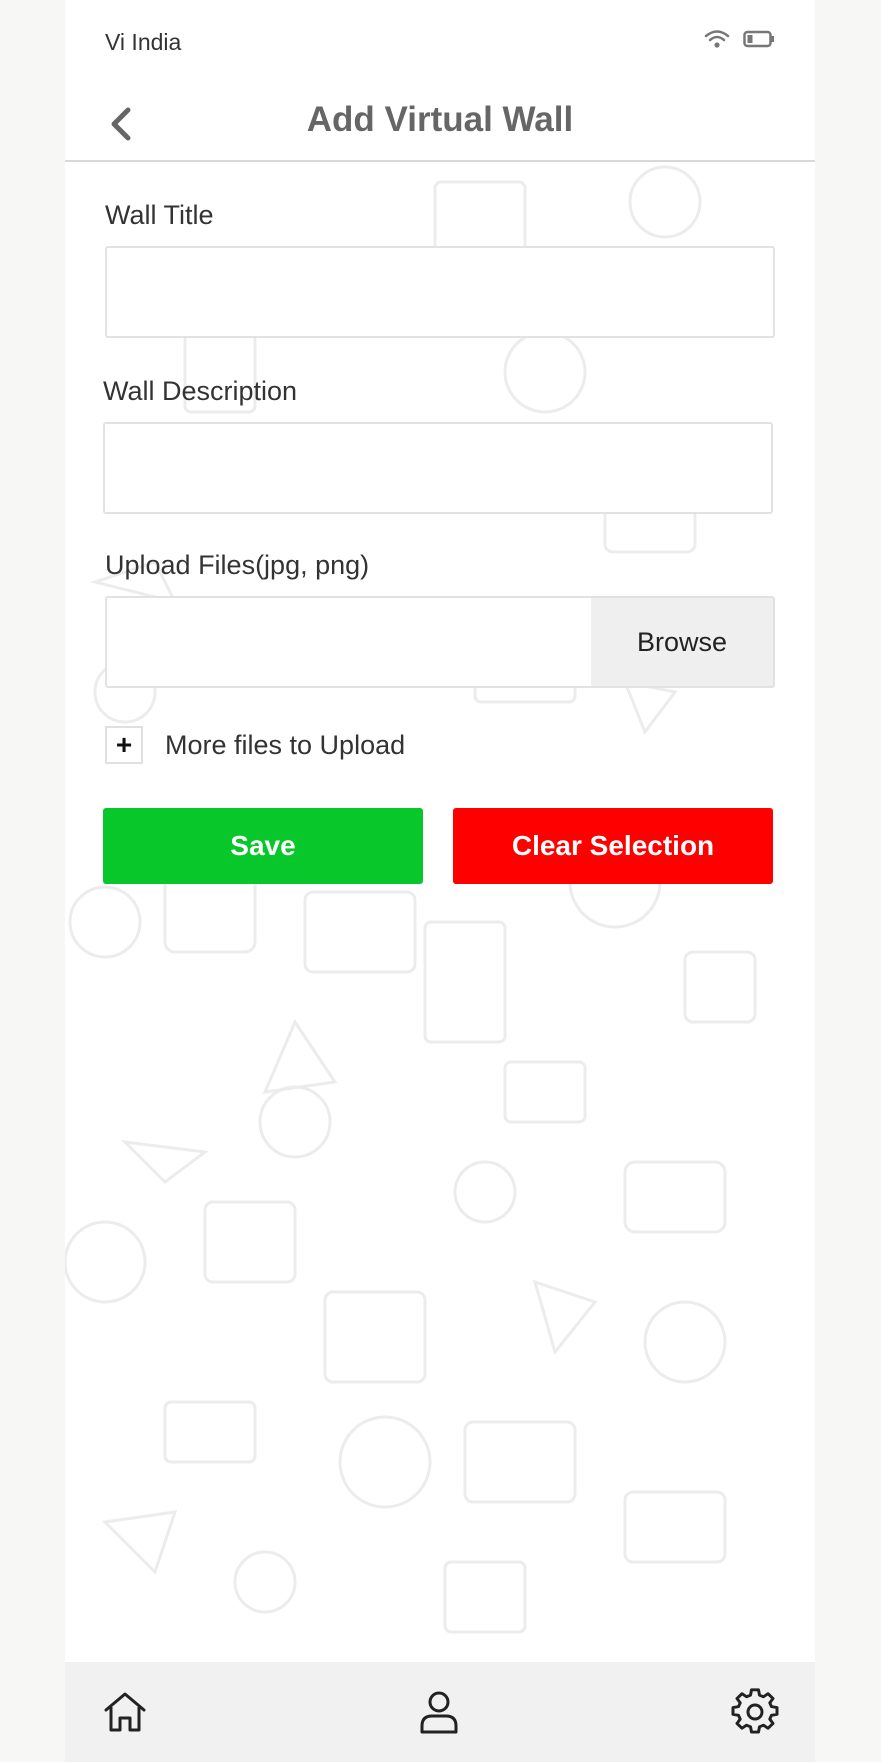 The width and height of the screenshot is (881, 1762). Describe the element at coordinates (124, 745) in the screenshot. I see `plus-icon: +` at that location.